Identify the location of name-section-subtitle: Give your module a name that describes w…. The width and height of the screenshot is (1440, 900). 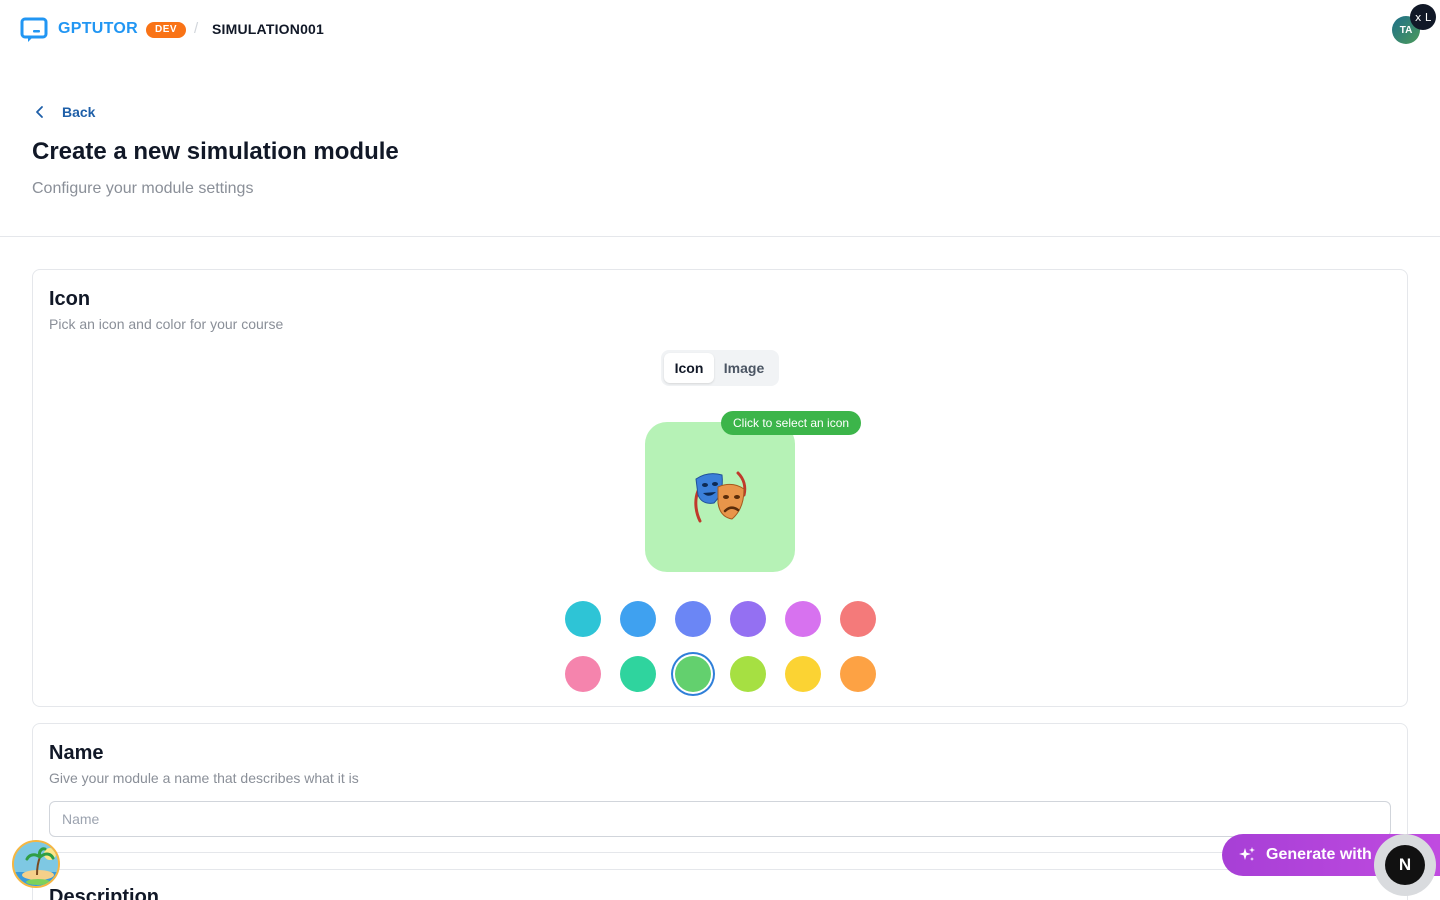
(204, 778).